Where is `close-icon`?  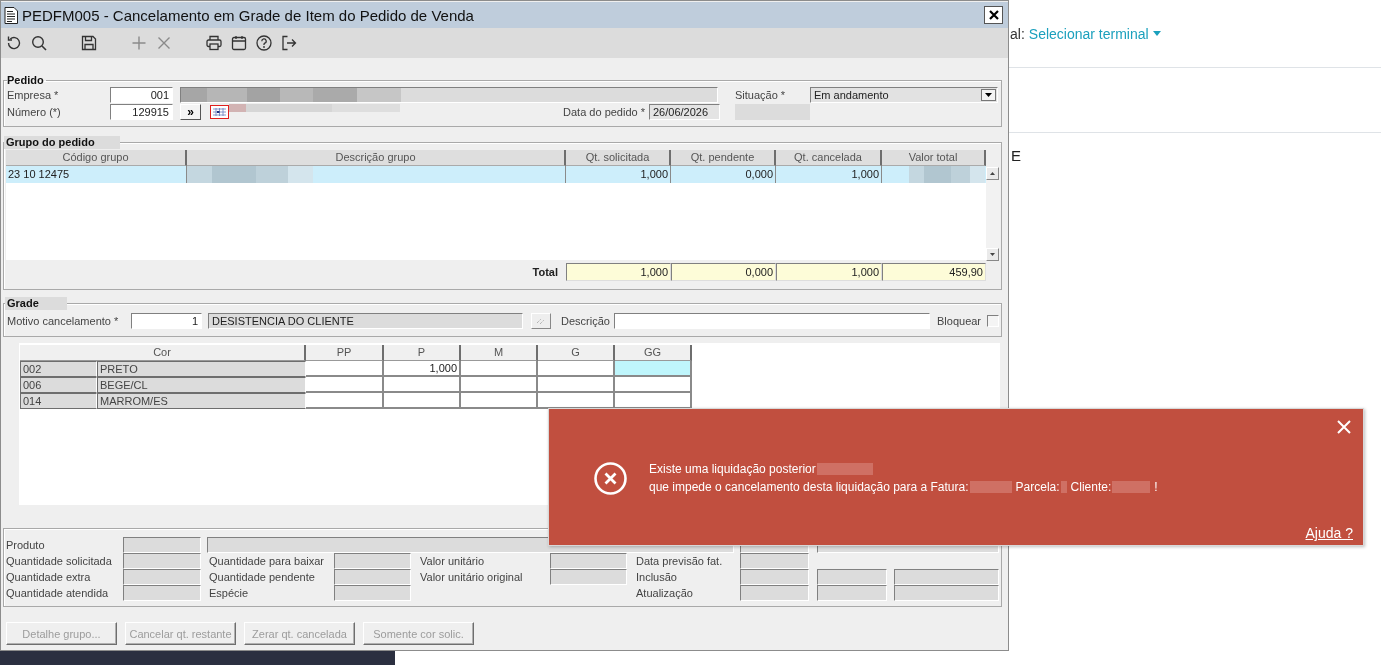 close-icon is located at coordinates (993, 15).